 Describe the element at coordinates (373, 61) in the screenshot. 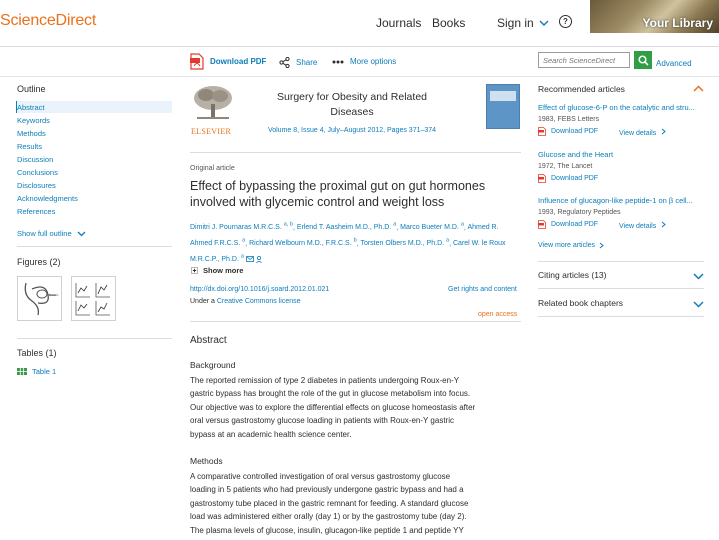

I see `more-options-label: More options` at that location.